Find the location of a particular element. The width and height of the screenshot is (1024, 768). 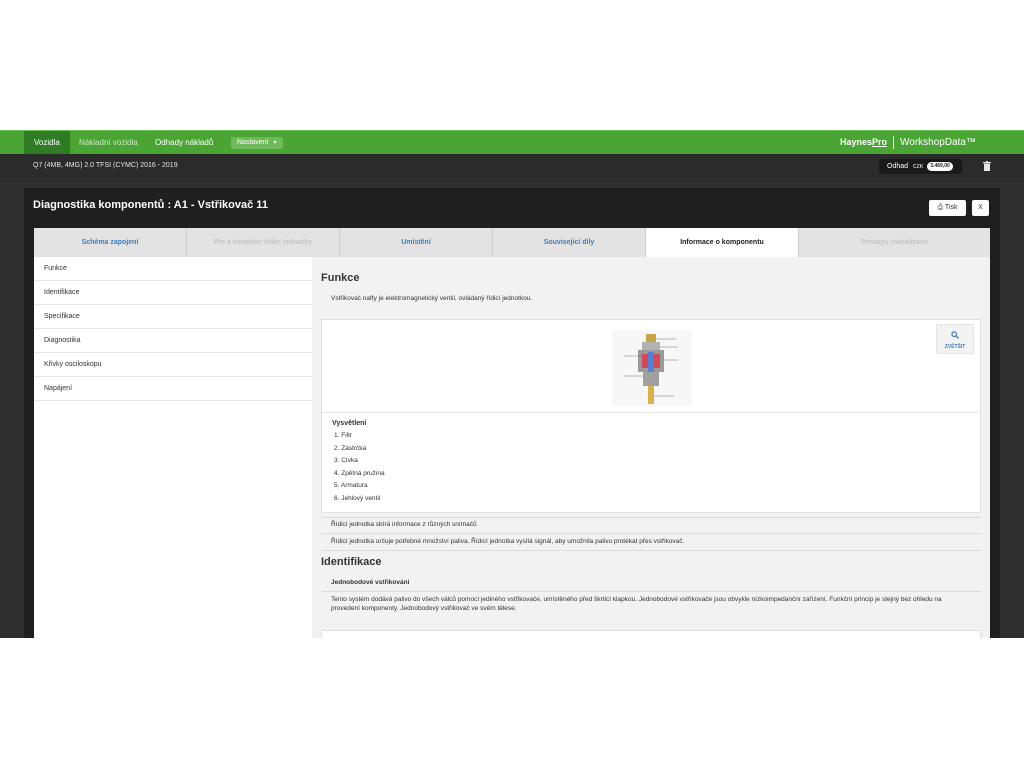

estimate-box: Odhad CZK 3.469,00 is located at coordinates (920, 166).